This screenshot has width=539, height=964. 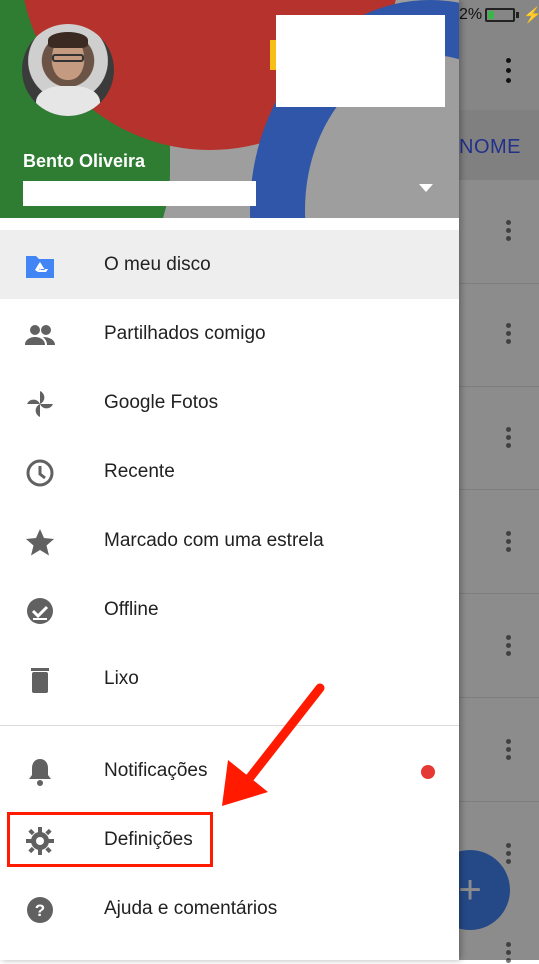 What do you see at coordinates (229, 678) in the screenshot?
I see `menu-item-trash: Lixo` at bounding box center [229, 678].